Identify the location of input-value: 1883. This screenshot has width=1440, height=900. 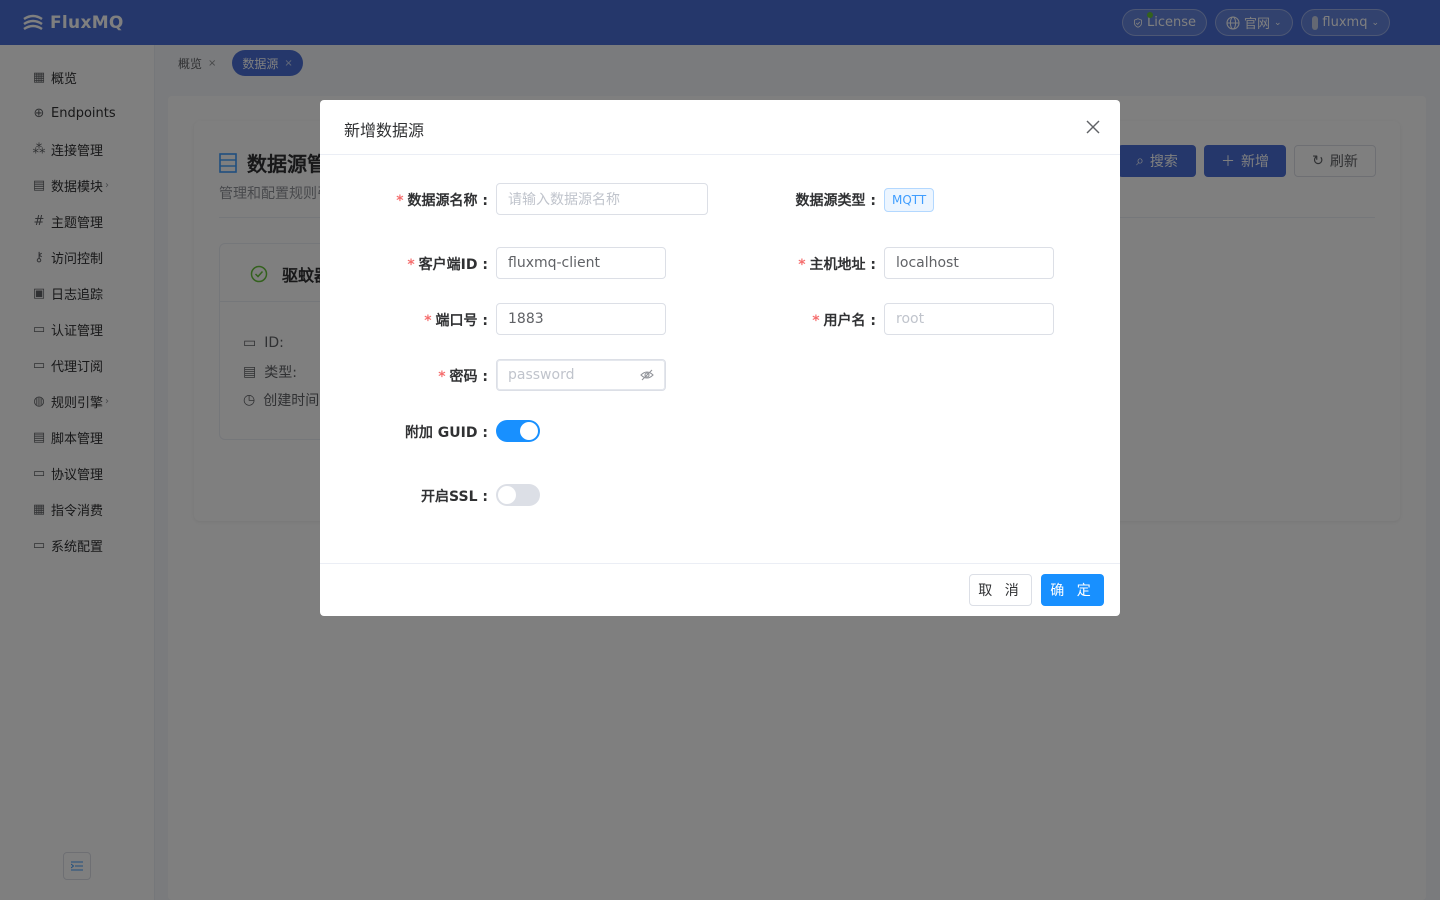
(526, 319).